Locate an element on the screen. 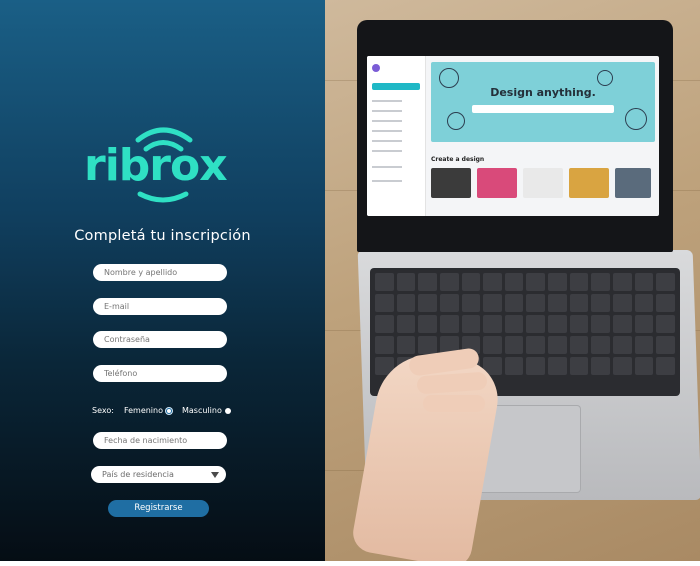 The height and width of the screenshot is (566, 700). name-field is located at coordinates (160, 272).